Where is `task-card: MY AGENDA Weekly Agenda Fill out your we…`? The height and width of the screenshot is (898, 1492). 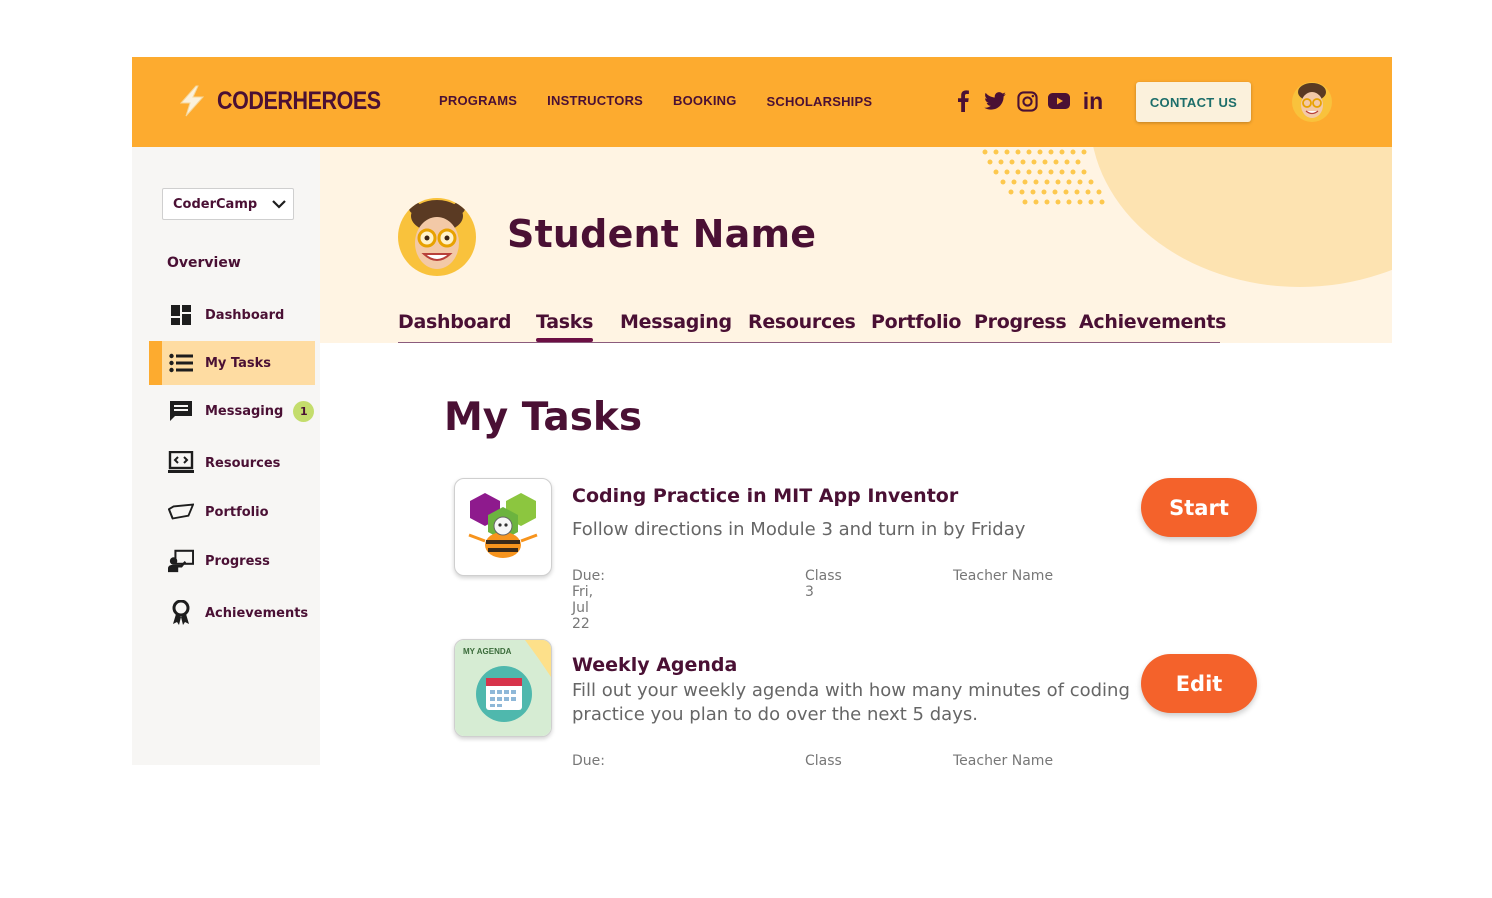
task-card: MY AGENDA Weekly Agenda Fill out your we… is located at coordinates (855, 702).